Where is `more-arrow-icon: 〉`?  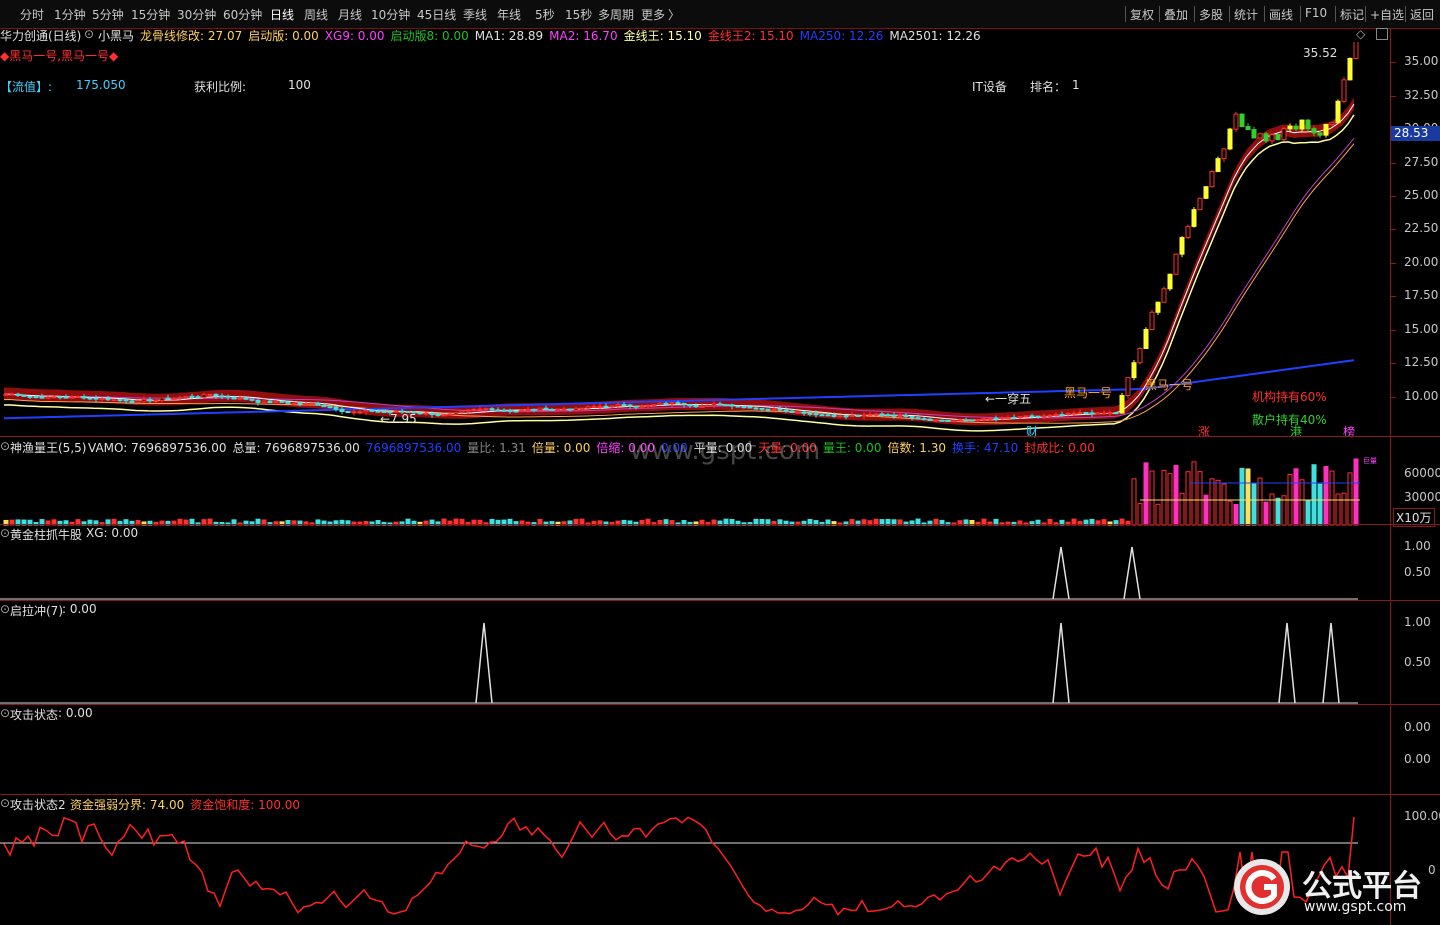
more-arrow-icon: 〉 is located at coordinates (674, 14).